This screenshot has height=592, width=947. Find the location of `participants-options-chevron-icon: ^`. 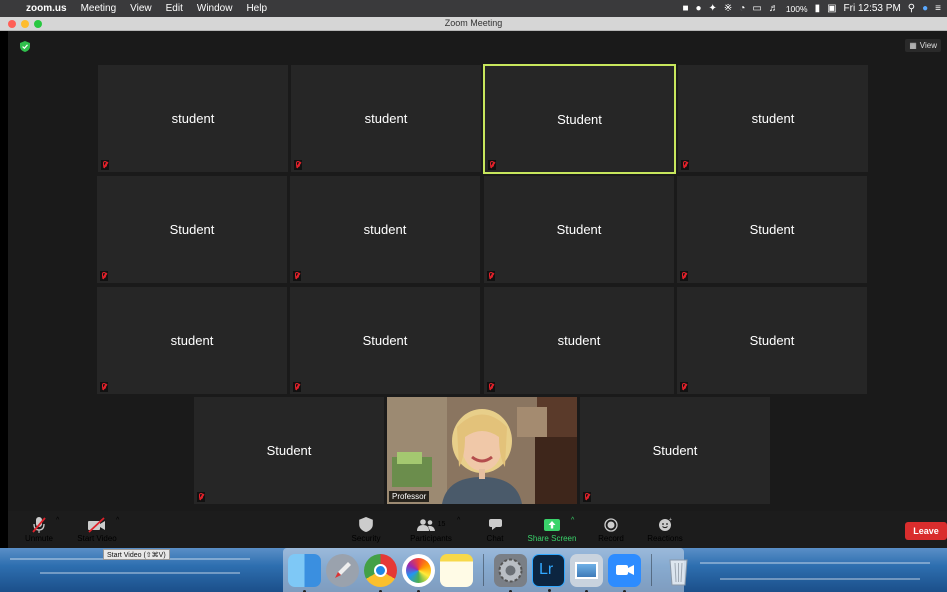

participants-options-chevron-icon: ^ is located at coordinates (458, 520).